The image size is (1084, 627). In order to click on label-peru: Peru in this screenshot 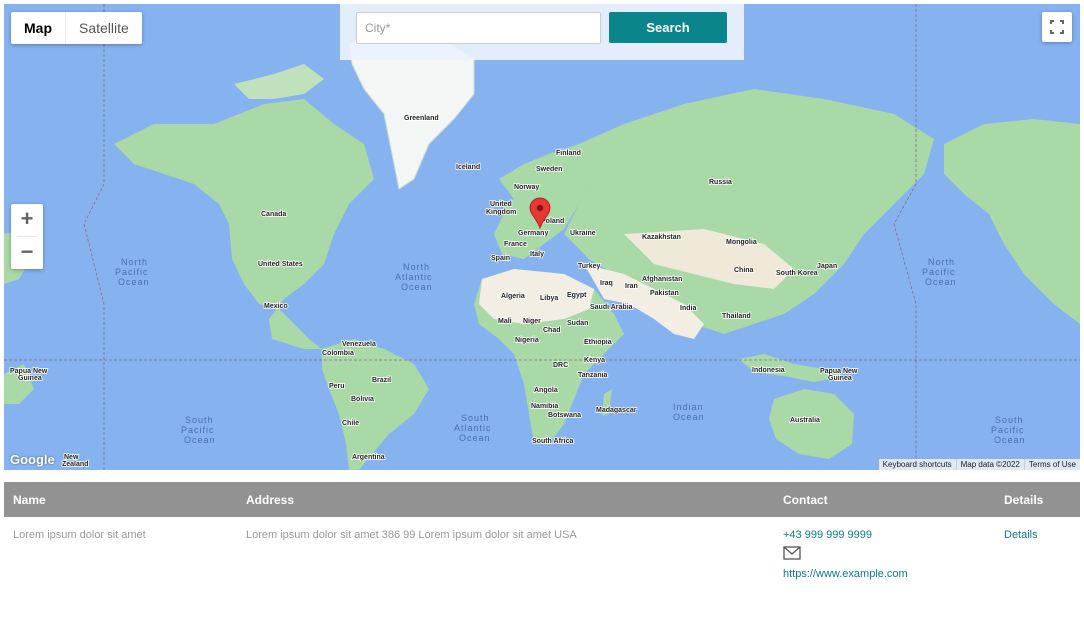, I will do `click(337, 386)`.